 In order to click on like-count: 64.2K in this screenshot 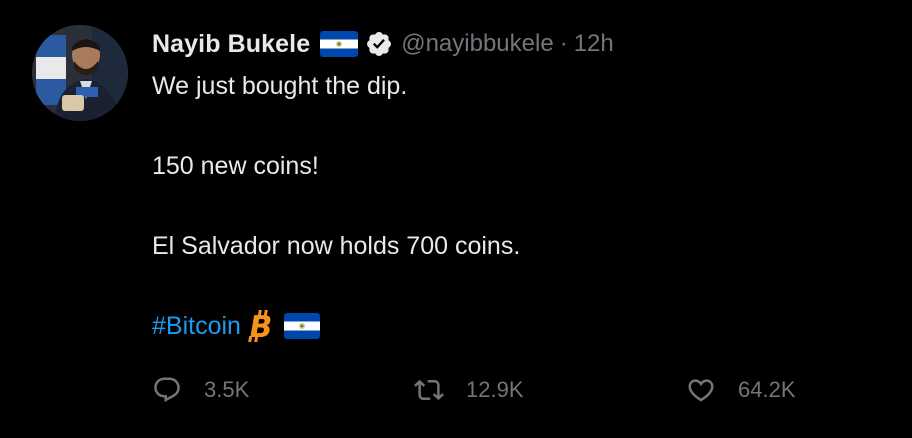, I will do `click(767, 389)`.